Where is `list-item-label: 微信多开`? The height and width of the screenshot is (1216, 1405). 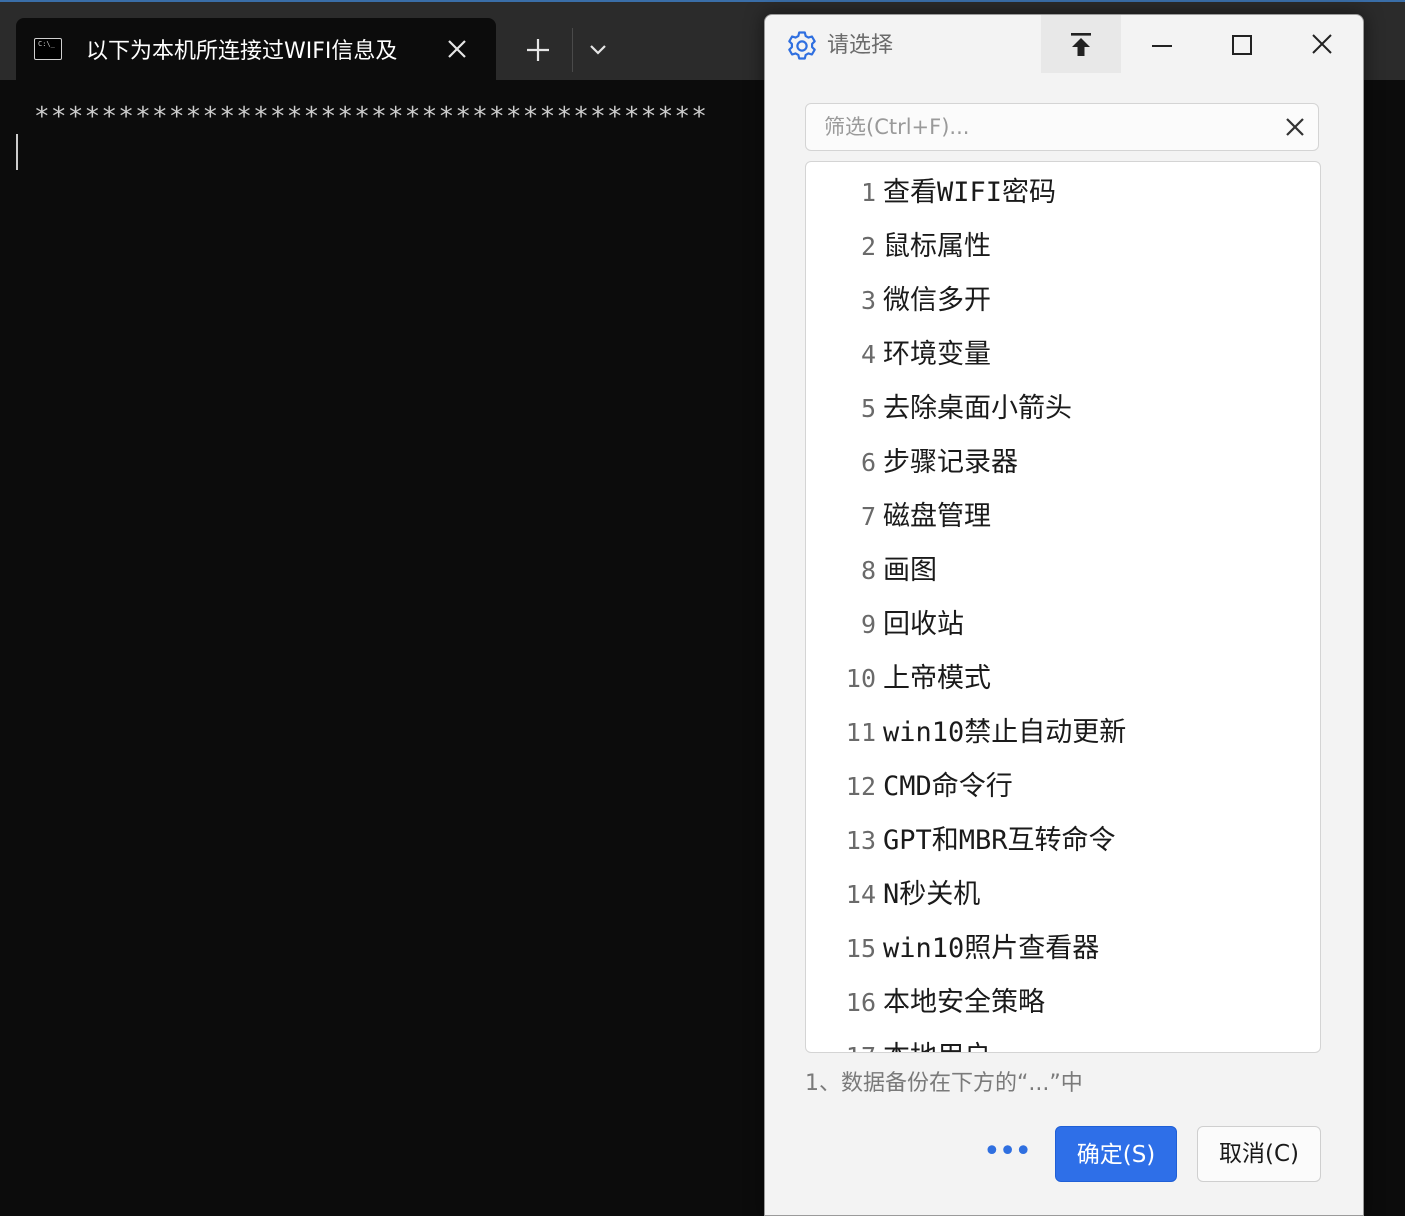 list-item-label: 微信多开 is located at coordinates (937, 300).